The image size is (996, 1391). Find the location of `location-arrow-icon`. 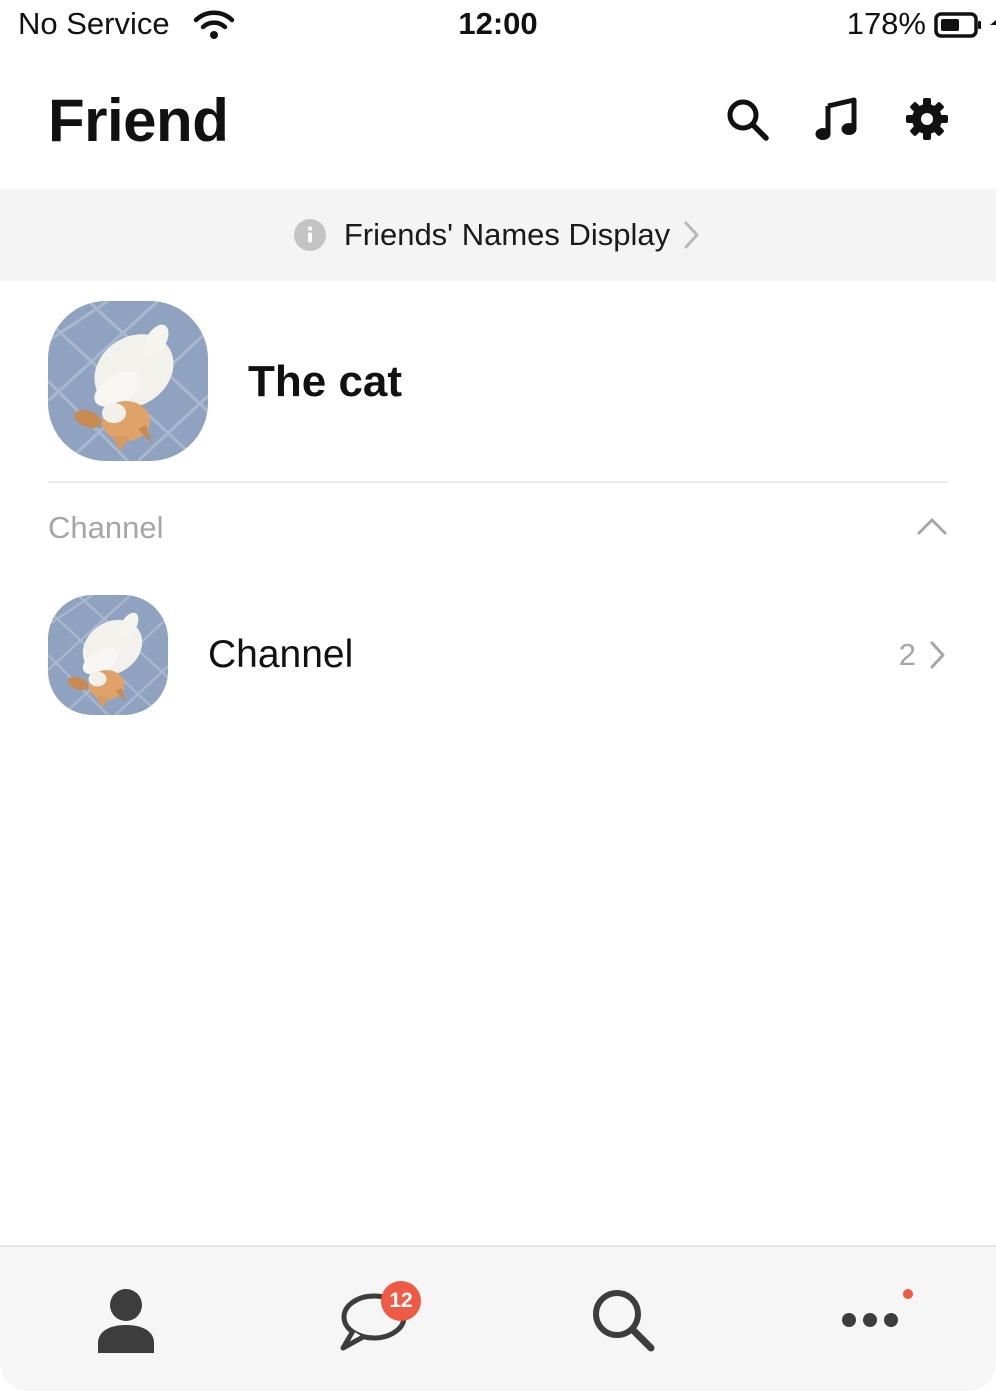

location-arrow-icon is located at coordinates (993, 22).